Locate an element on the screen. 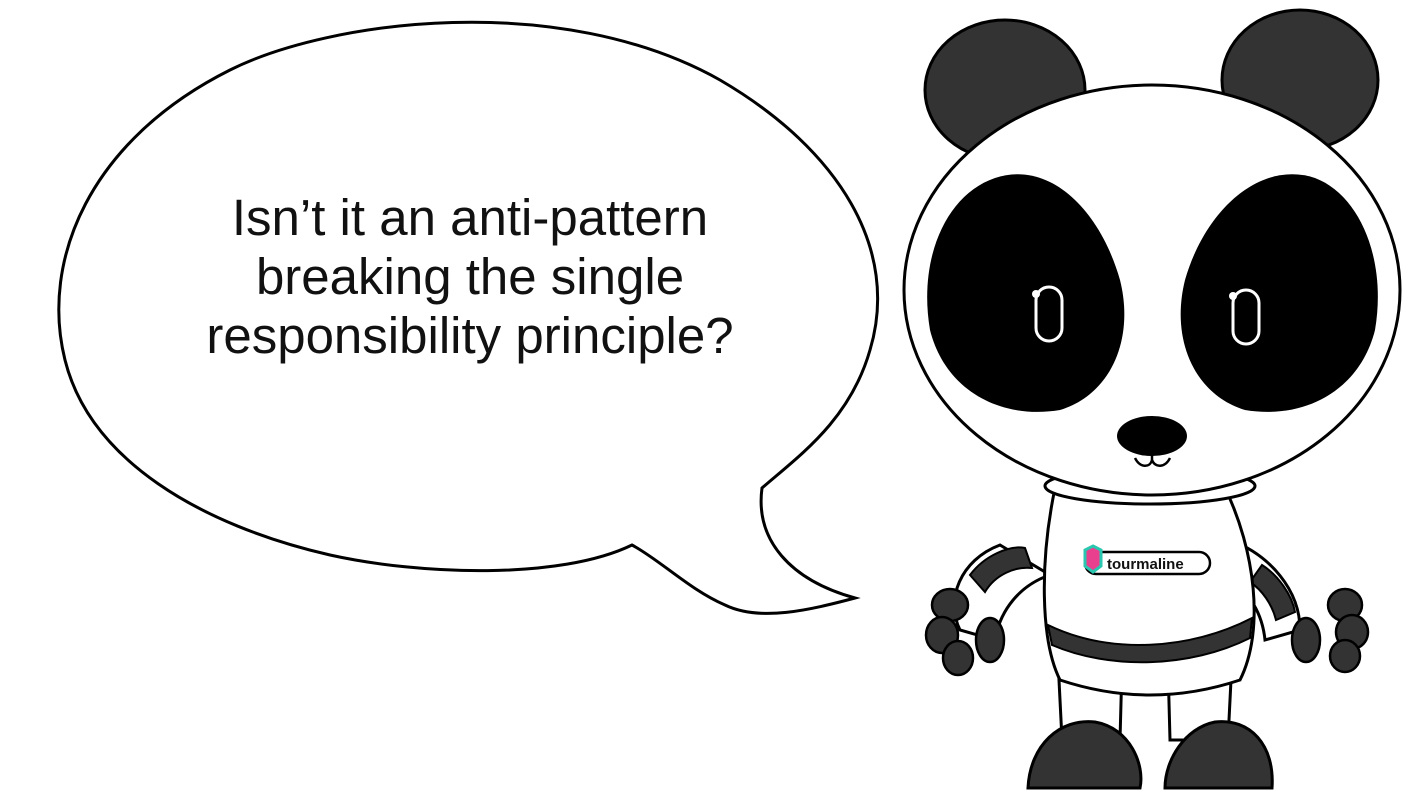 This screenshot has width=1414, height=803. nose is located at coordinates (1152, 436).